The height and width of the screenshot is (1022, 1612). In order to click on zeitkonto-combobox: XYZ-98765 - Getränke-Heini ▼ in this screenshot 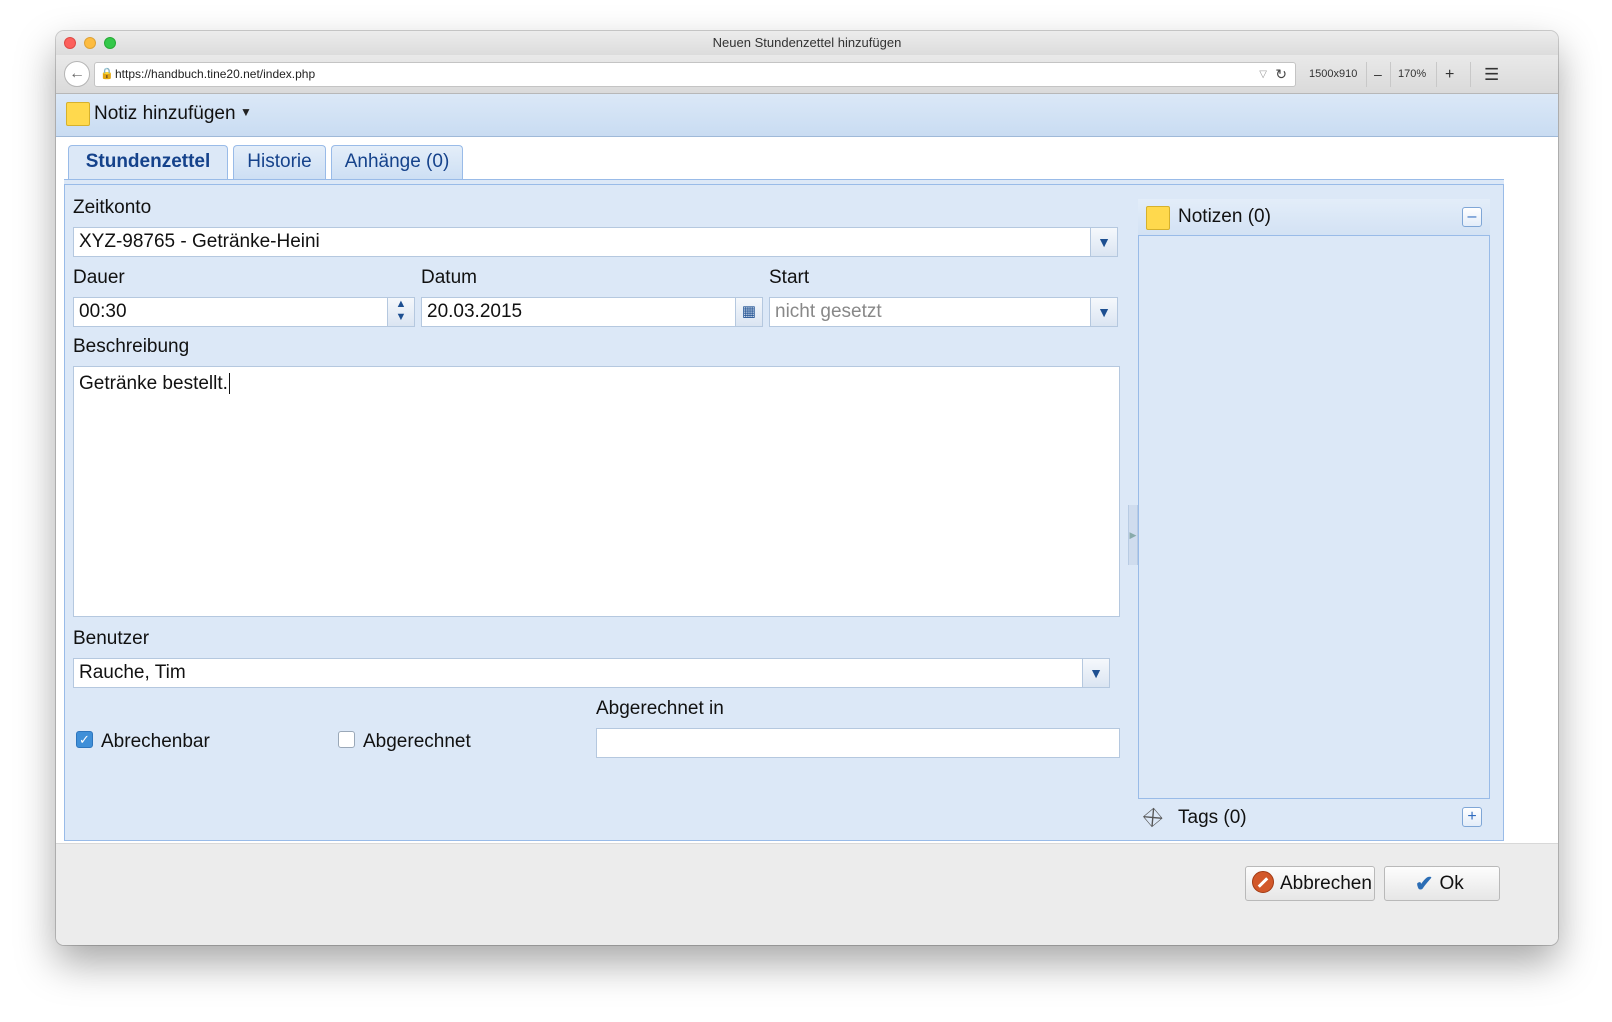, I will do `click(595, 242)`.